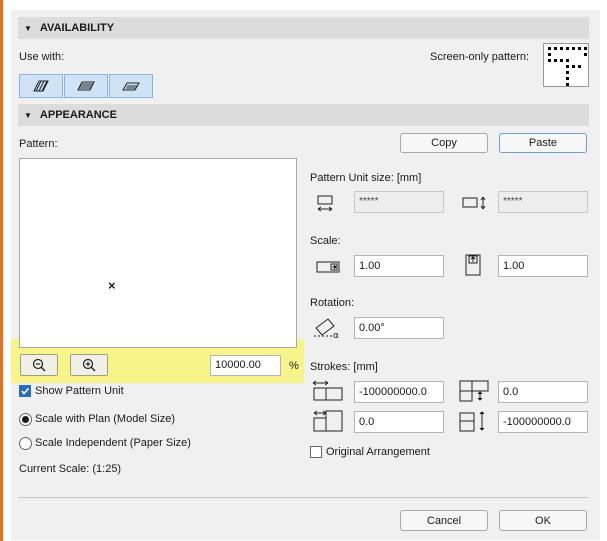 This screenshot has width=607, height=541. What do you see at coordinates (42, 57) in the screenshot?
I see `use-with-label: Use with:` at bounding box center [42, 57].